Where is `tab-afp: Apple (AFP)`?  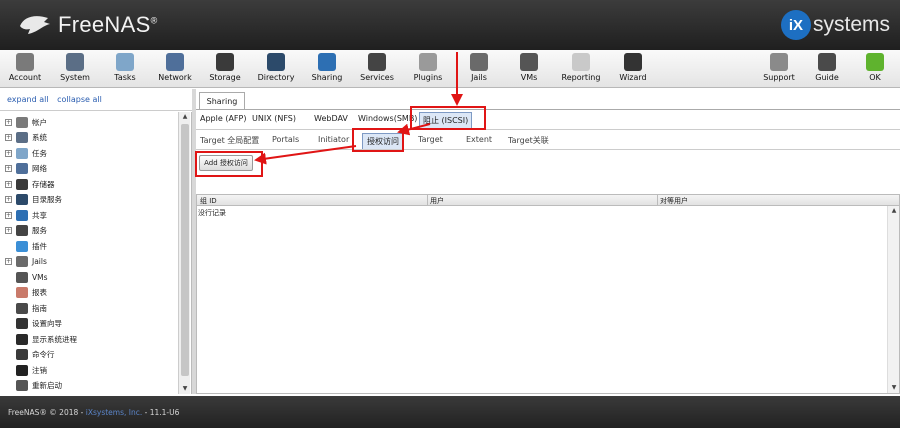 tab-afp: Apple (AFP) is located at coordinates (223, 118).